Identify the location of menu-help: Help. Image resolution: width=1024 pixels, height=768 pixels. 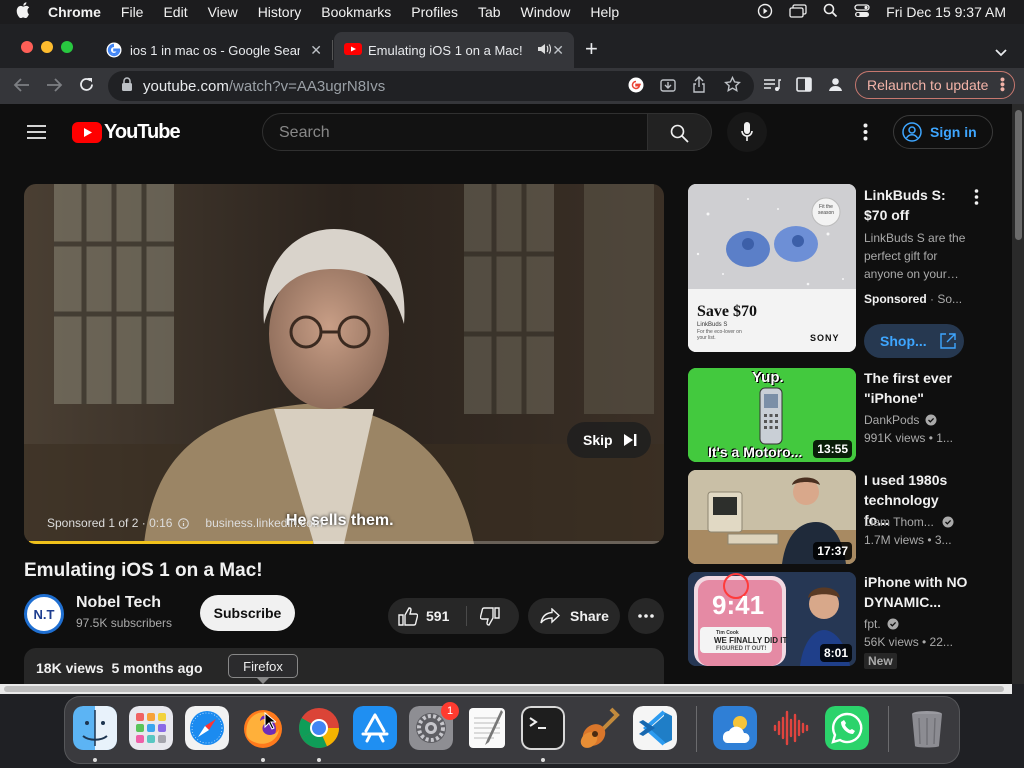
(604, 12).